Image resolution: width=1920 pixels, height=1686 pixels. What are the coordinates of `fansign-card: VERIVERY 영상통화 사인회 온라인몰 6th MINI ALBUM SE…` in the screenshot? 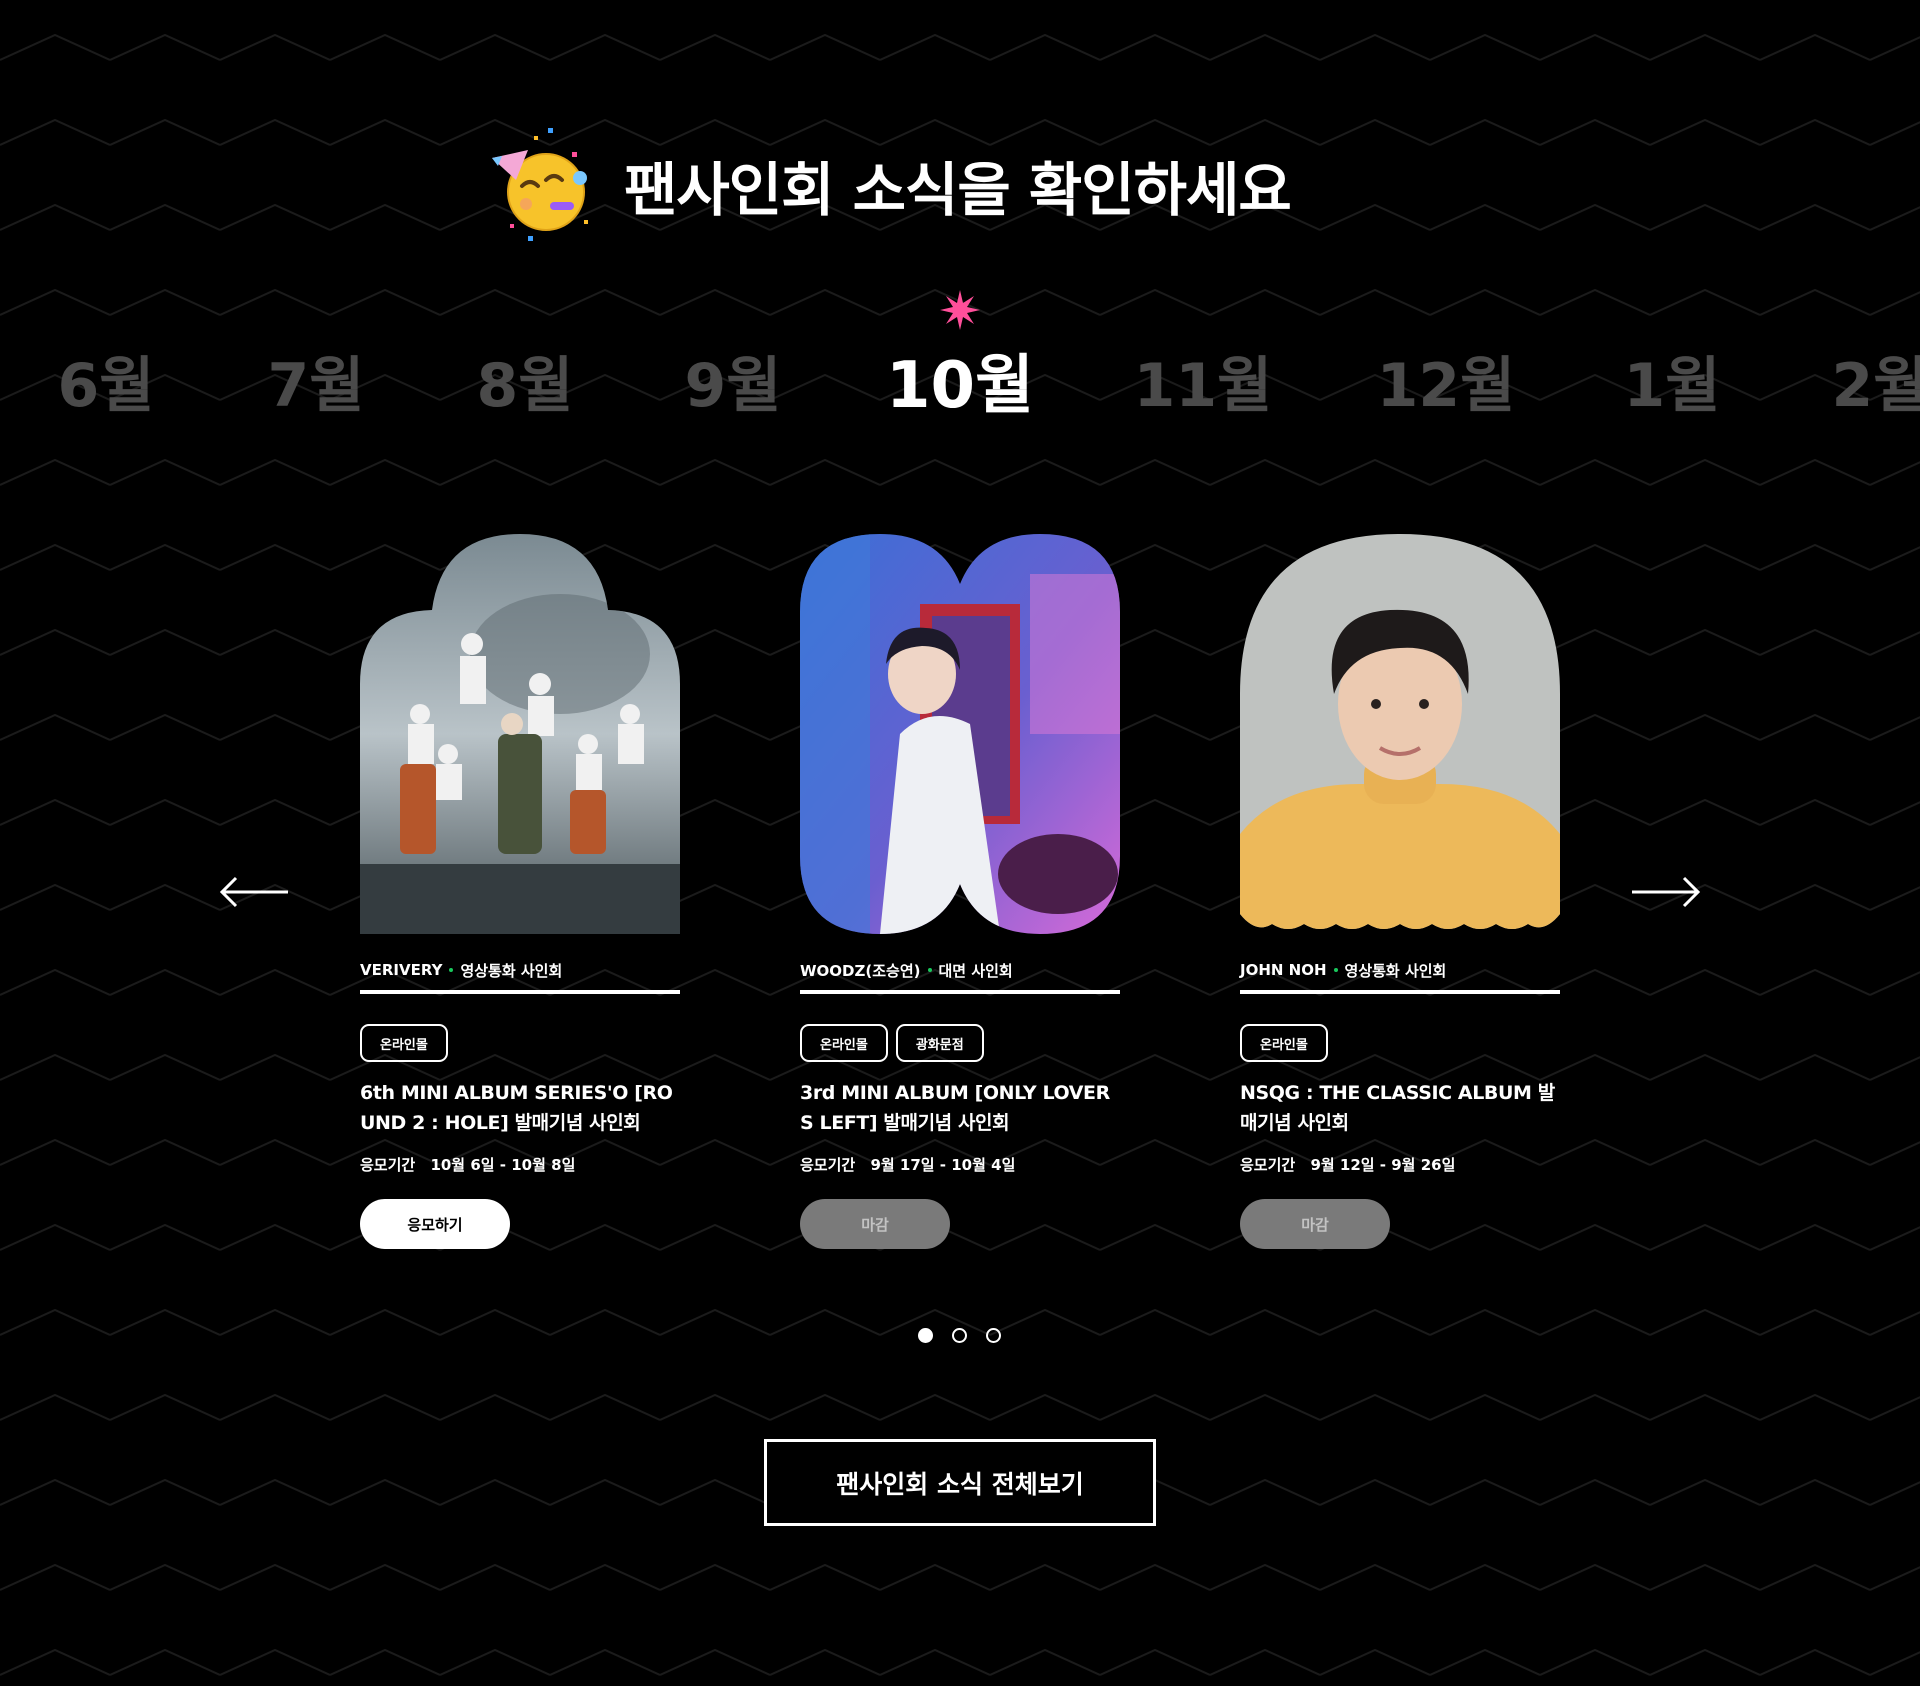 It's located at (520, 891).